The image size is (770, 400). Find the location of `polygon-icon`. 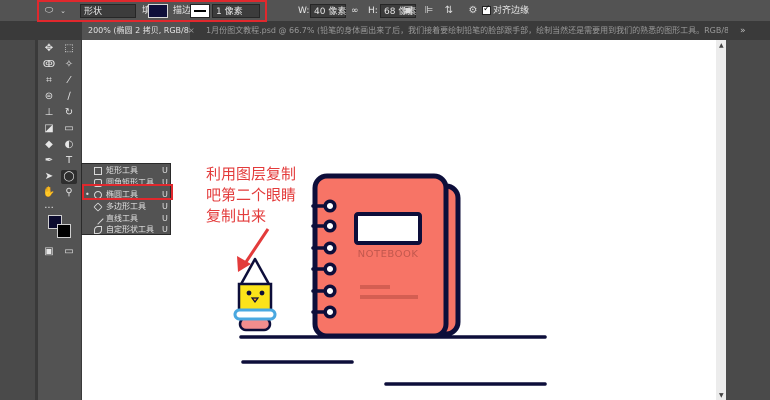

polygon-icon is located at coordinates (98, 207).